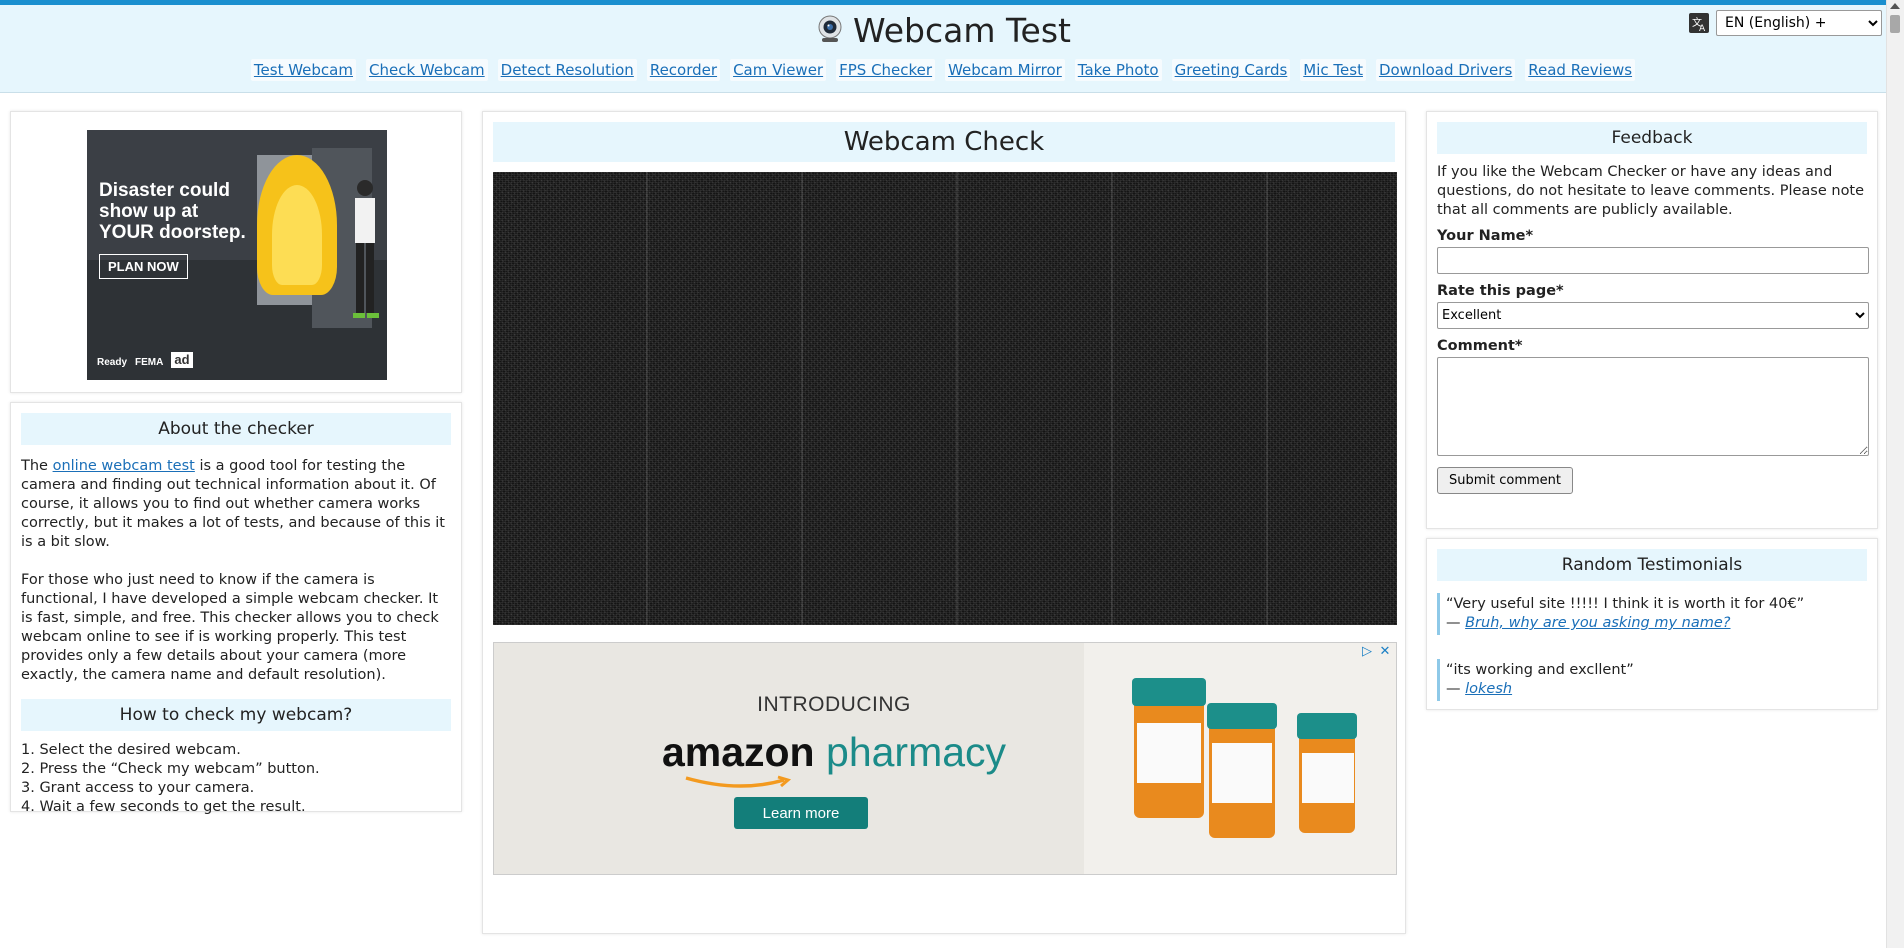 This screenshot has width=1904, height=948. I want to click on howto-step: 3. Grant access to your camera., so click(138, 788).